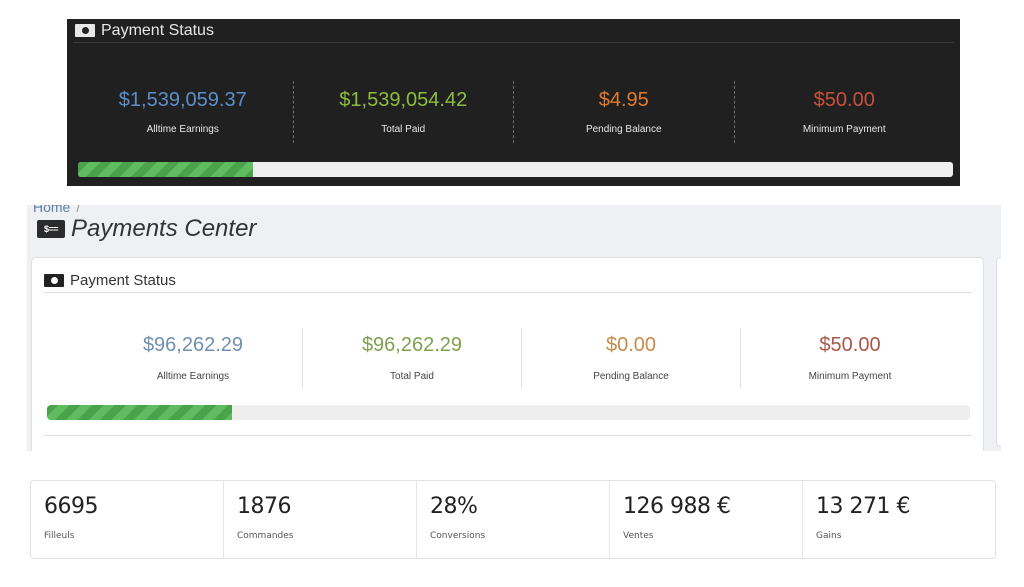 This screenshot has width=1024, height=587. What do you see at coordinates (320, 519) in the screenshot?
I see `fr-stat-commandes: 1876 Commandes` at bounding box center [320, 519].